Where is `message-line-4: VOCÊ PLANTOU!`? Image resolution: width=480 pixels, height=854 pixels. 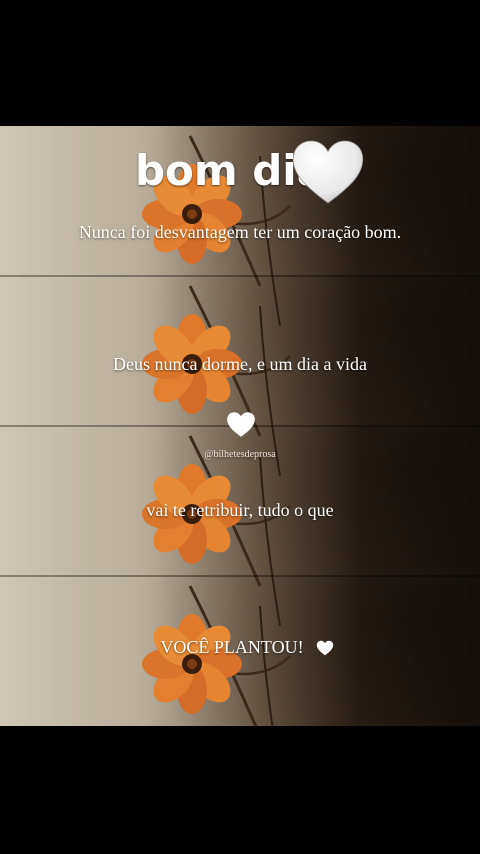 message-line-4: VOCÊ PLANTOU! is located at coordinates (232, 647).